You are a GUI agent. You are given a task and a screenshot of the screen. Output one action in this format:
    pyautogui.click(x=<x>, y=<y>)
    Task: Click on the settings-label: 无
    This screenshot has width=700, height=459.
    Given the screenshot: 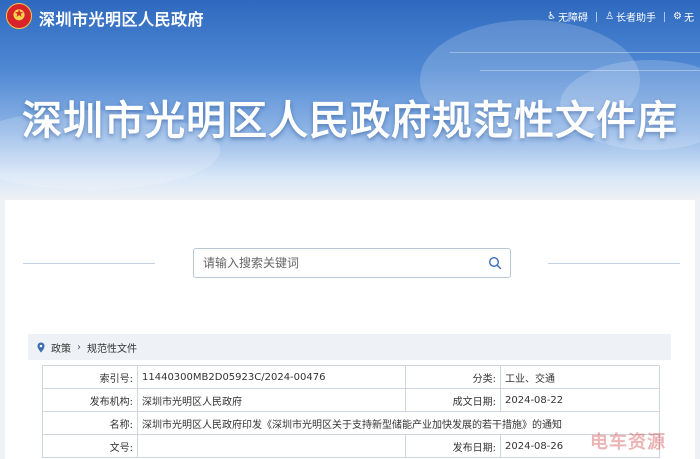 What is the action you would take?
    pyautogui.click(x=689, y=18)
    